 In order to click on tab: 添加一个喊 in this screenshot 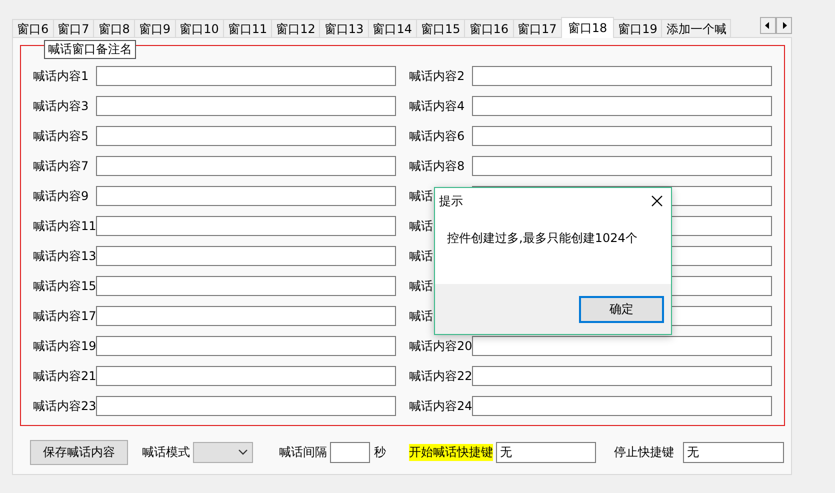, I will do `click(696, 28)`.